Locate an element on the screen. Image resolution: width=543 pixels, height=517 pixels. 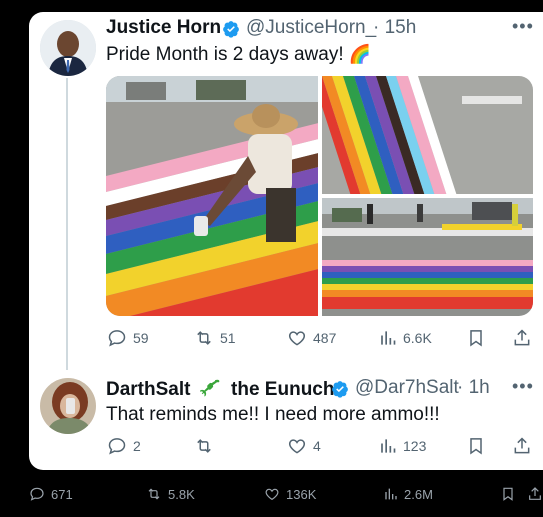
like-count: 487 is located at coordinates (325, 338).